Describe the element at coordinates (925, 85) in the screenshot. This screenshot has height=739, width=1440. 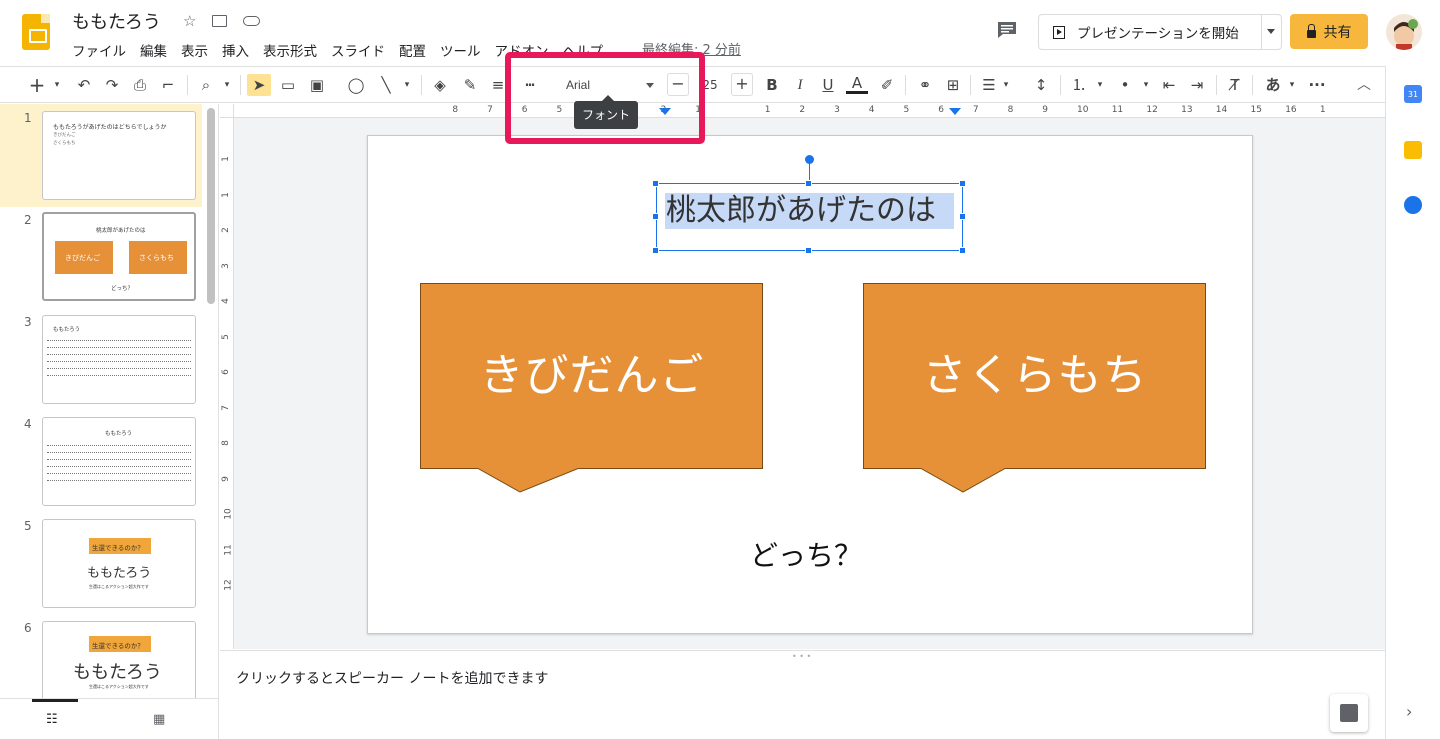
I see `link-icon: ⚭` at that location.